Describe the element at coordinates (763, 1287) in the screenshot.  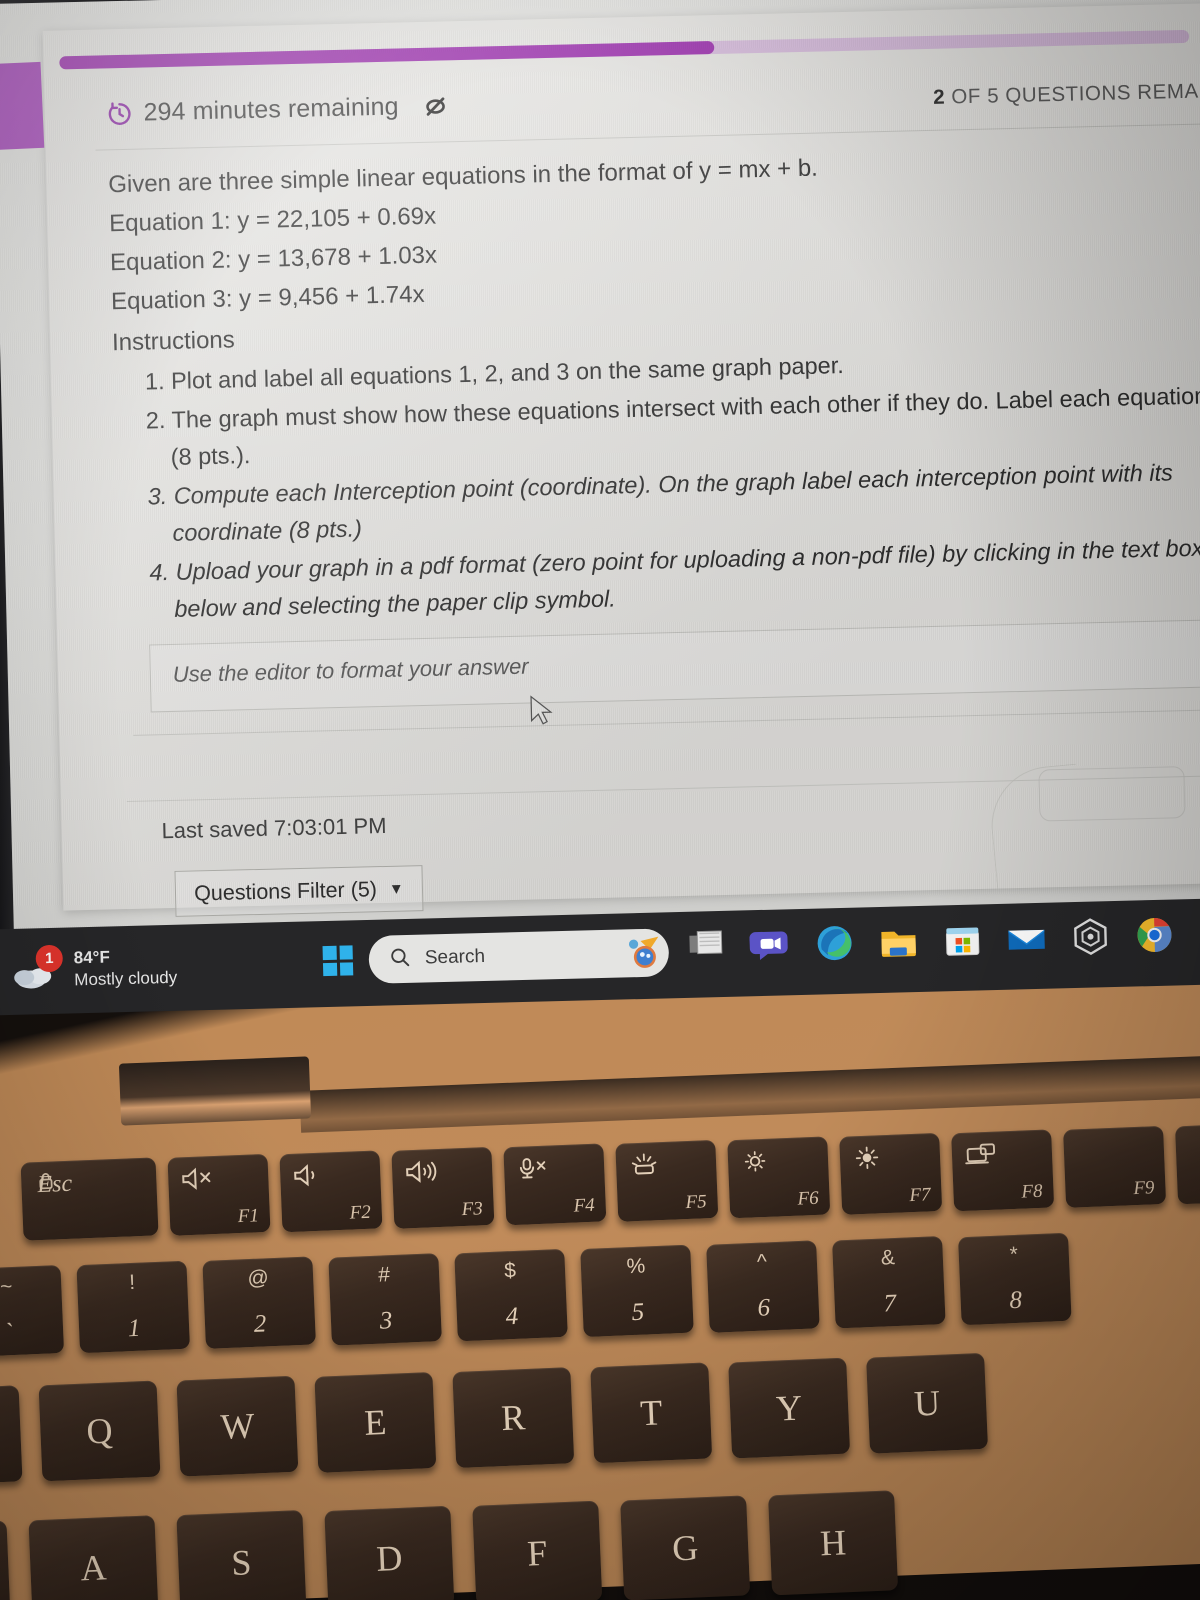
I see `key-6: ^ 6` at that location.